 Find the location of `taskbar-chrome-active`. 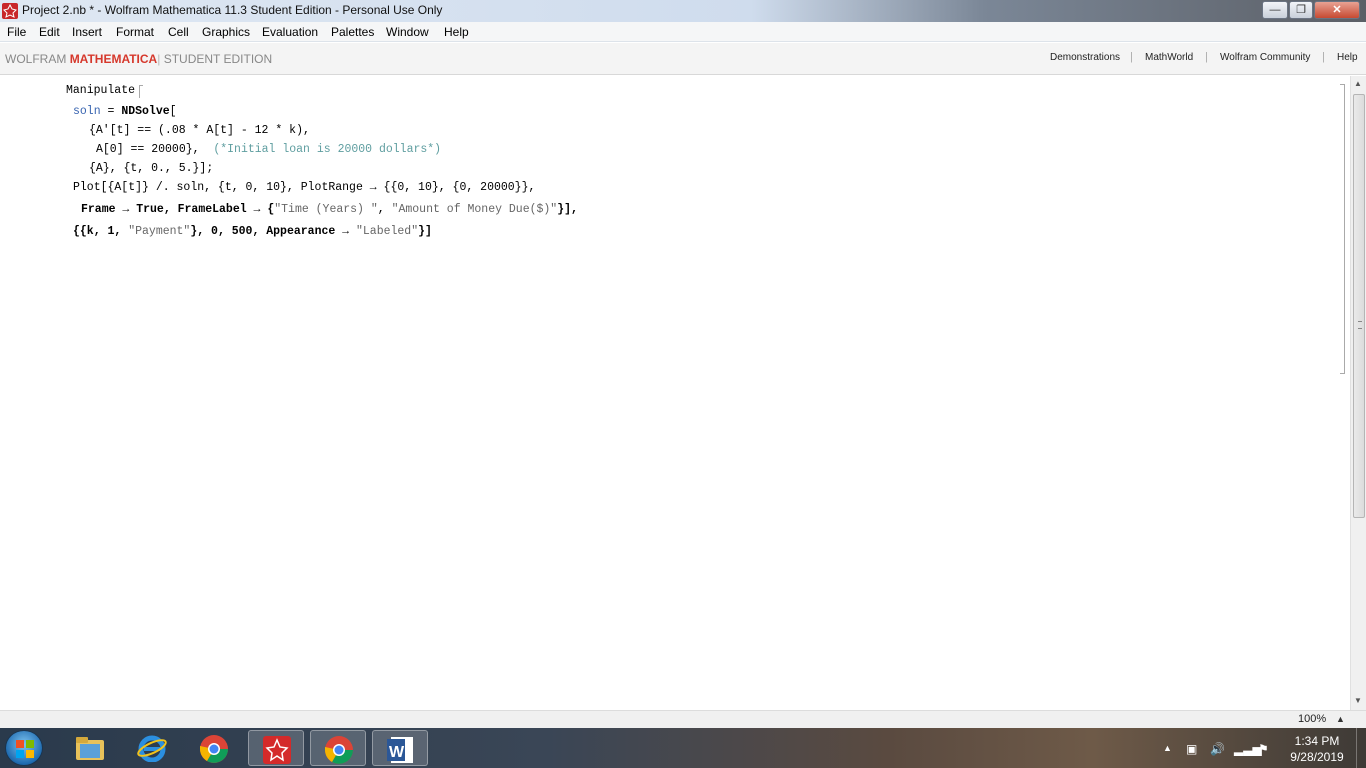

taskbar-chrome-active is located at coordinates (338, 748).